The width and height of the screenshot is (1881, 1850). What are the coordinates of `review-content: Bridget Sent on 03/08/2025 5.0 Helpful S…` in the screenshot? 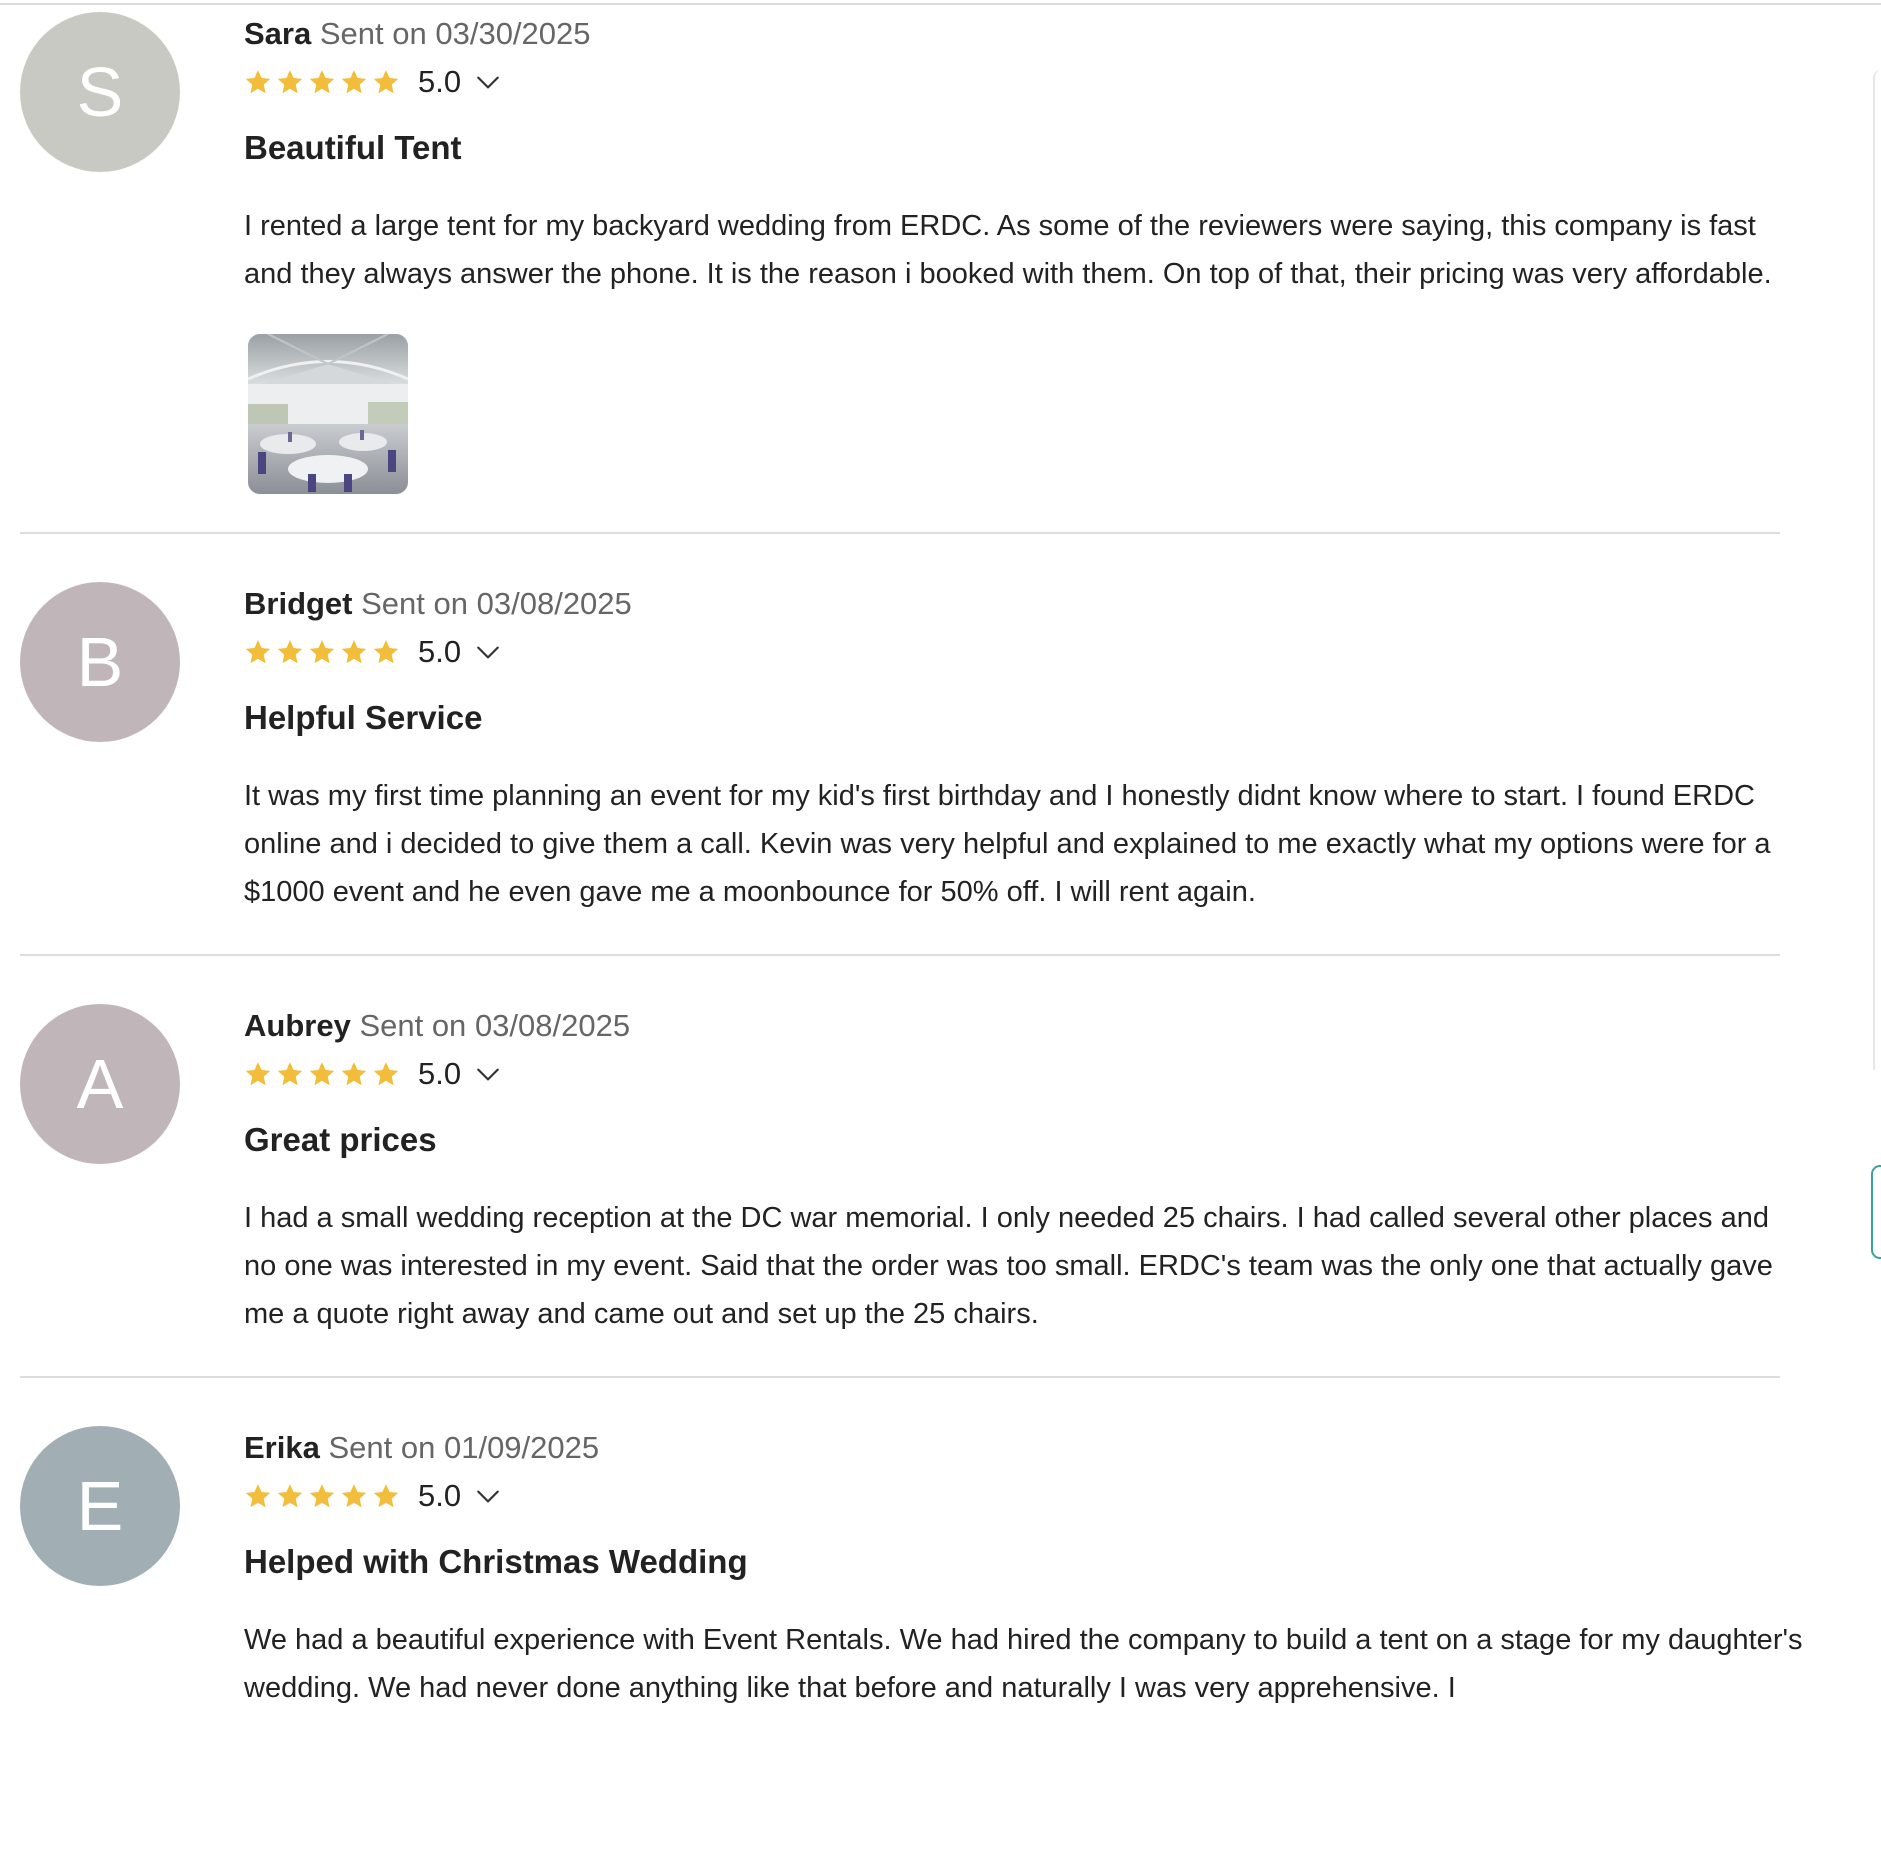 It's located at (1012, 749).